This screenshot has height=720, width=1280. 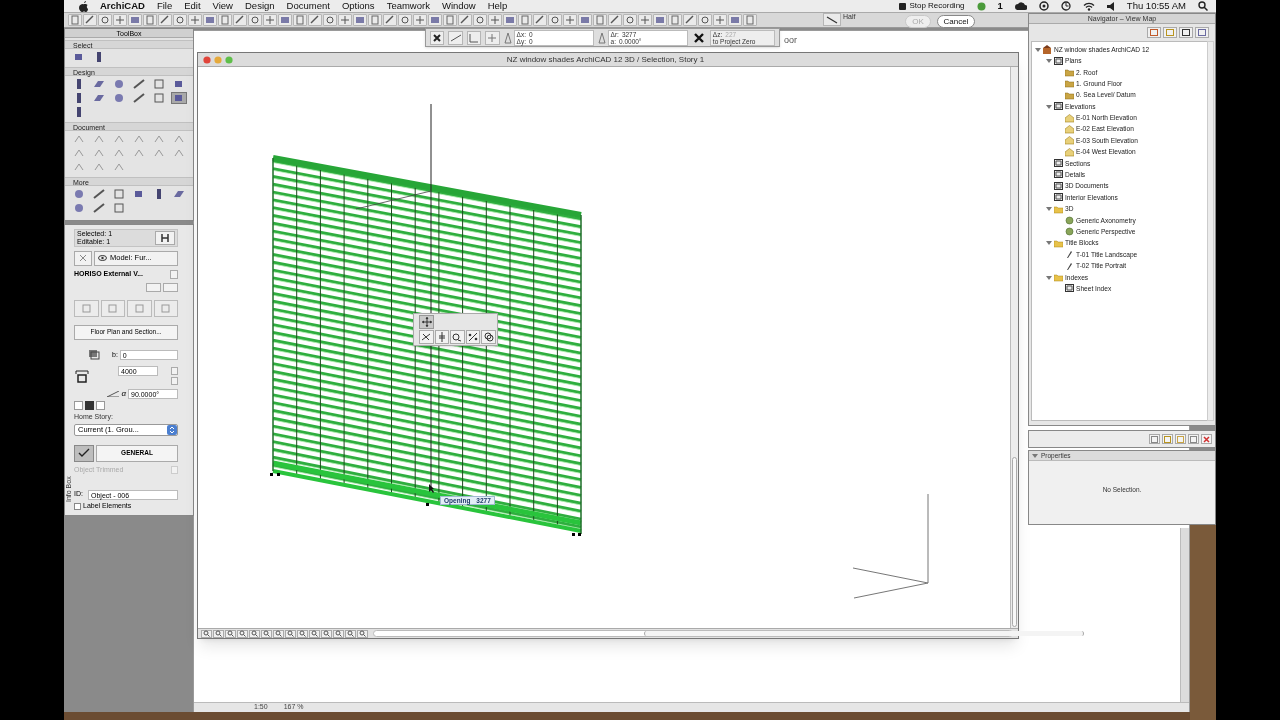 What do you see at coordinates (308, 7) in the screenshot?
I see `menu-item: Document` at bounding box center [308, 7].